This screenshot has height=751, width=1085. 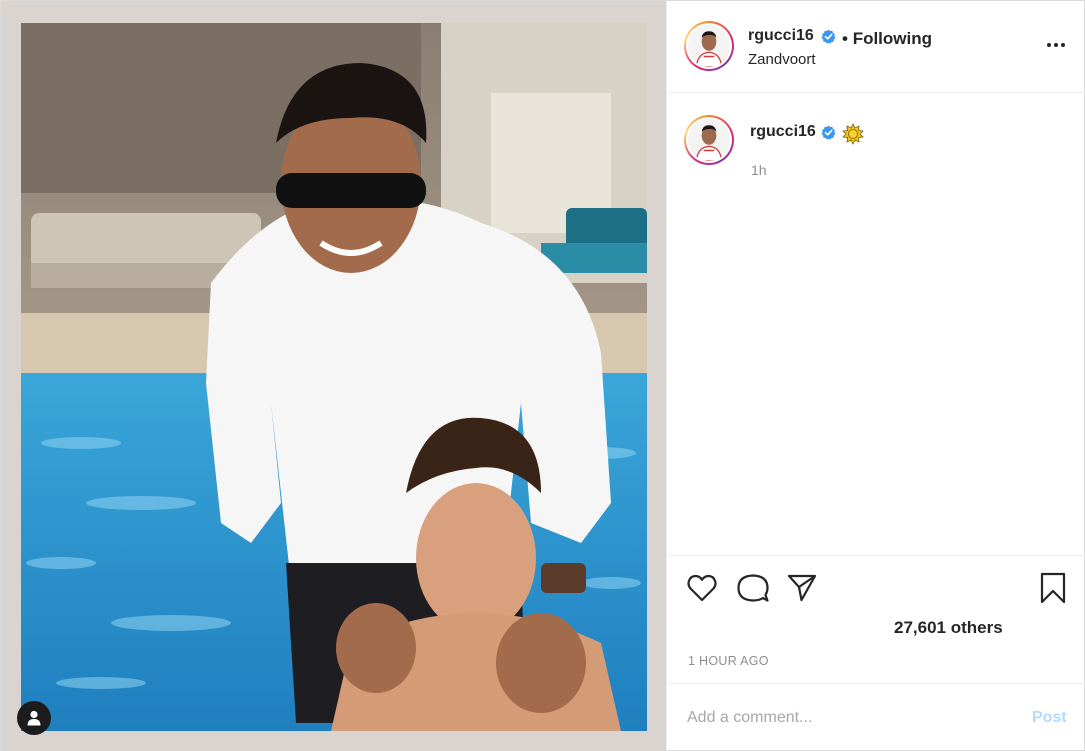 I want to click on post-header: rgucci16 • Following Zandvoort, so click(x=876, y=47).